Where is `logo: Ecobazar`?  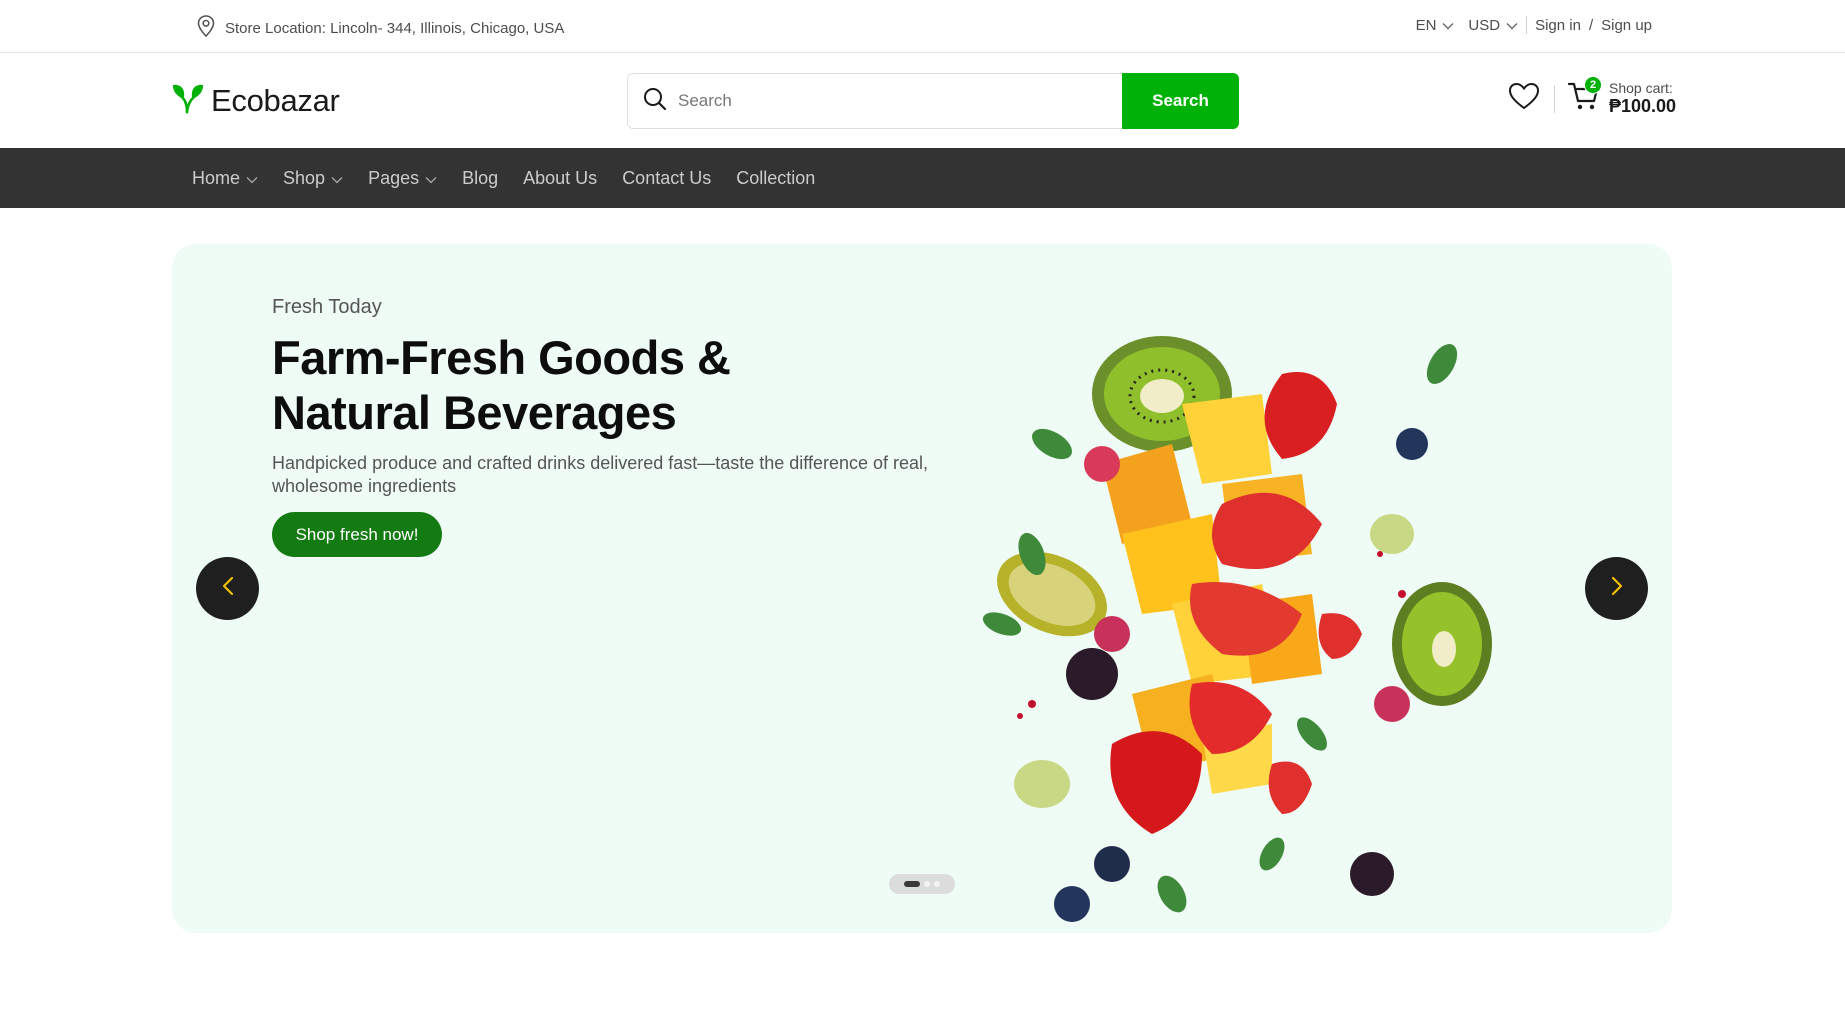 logo: Ecobazar is located at coordinates (255, 100).